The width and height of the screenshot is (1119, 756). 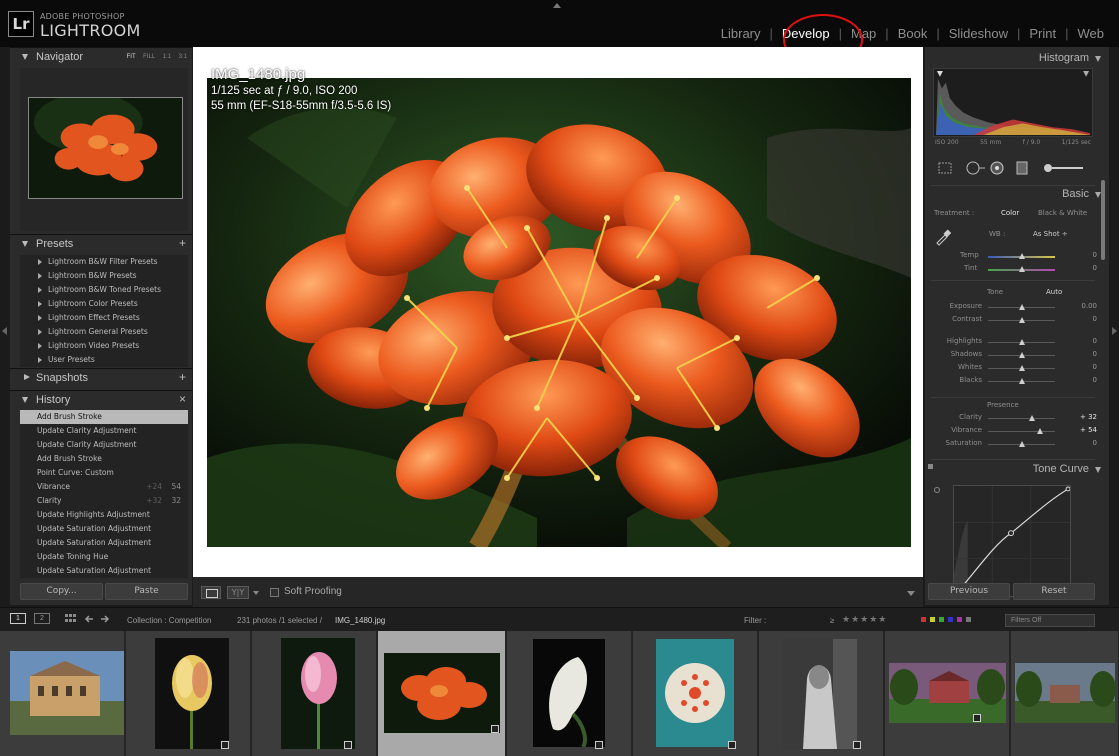 What do you see at coordinates (89, 619) in the screenshot?
I see `back-arrow-icon` at bounding box center [89, 619].